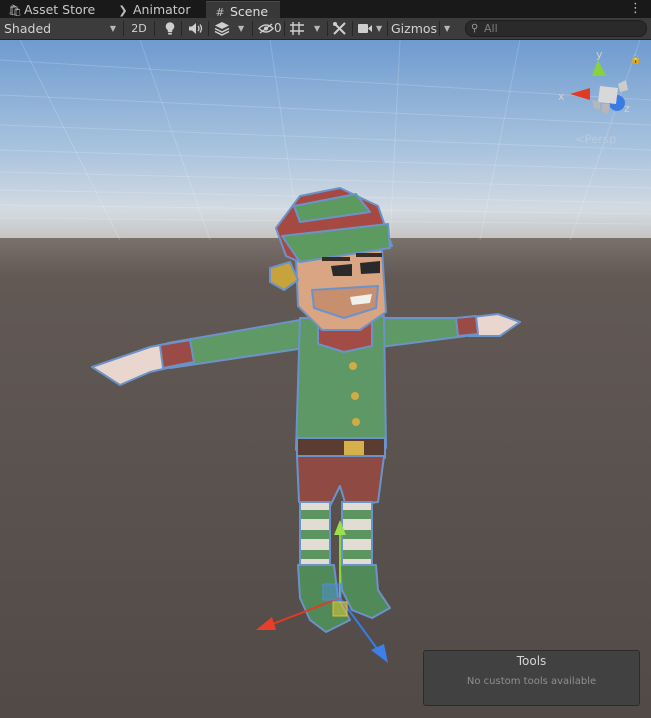 The height and width of the screenshot is (718, 651). What do you see at coordinates (635, 9) in the screenshot?
I see `kebab-menu-icon: ⋮` at bounding box center [635, 9].